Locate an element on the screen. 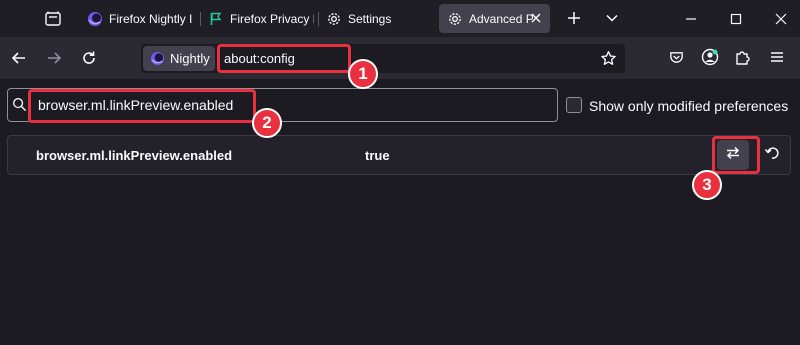  flag-icon is located at coordinates (216, 19).